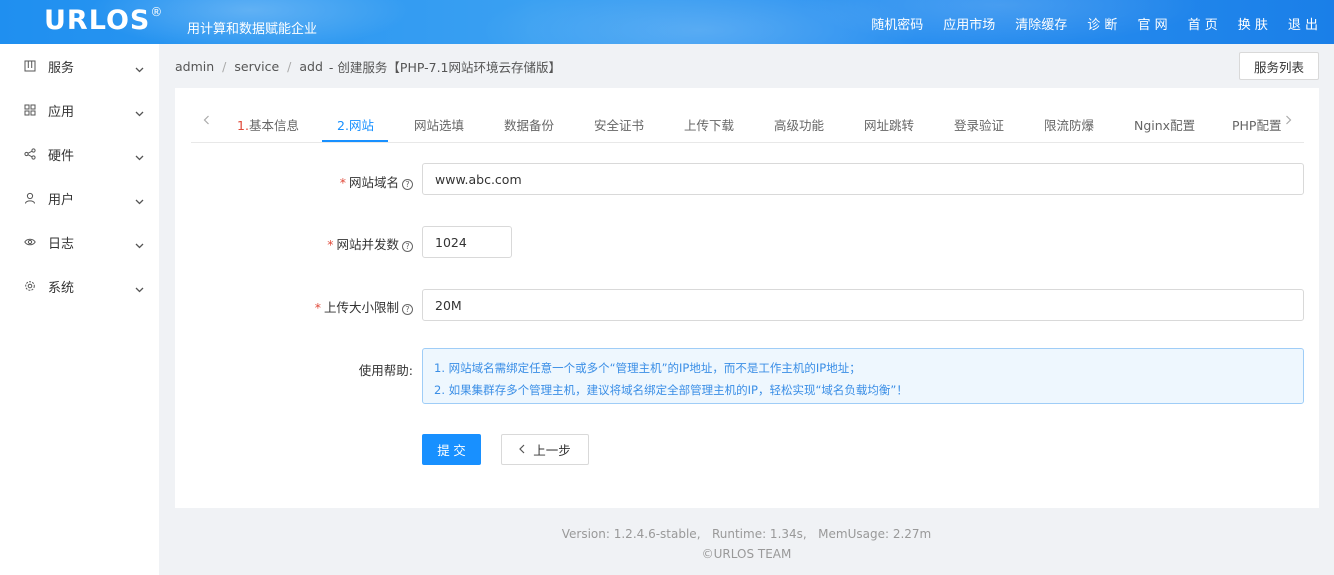 The width and height of the screenshot is (1334, 575). What do you see at coordinates (889, 124) in the screenshot?
I see `tab-url-redirect: 网址跳转` at bounding box center [889, 124].